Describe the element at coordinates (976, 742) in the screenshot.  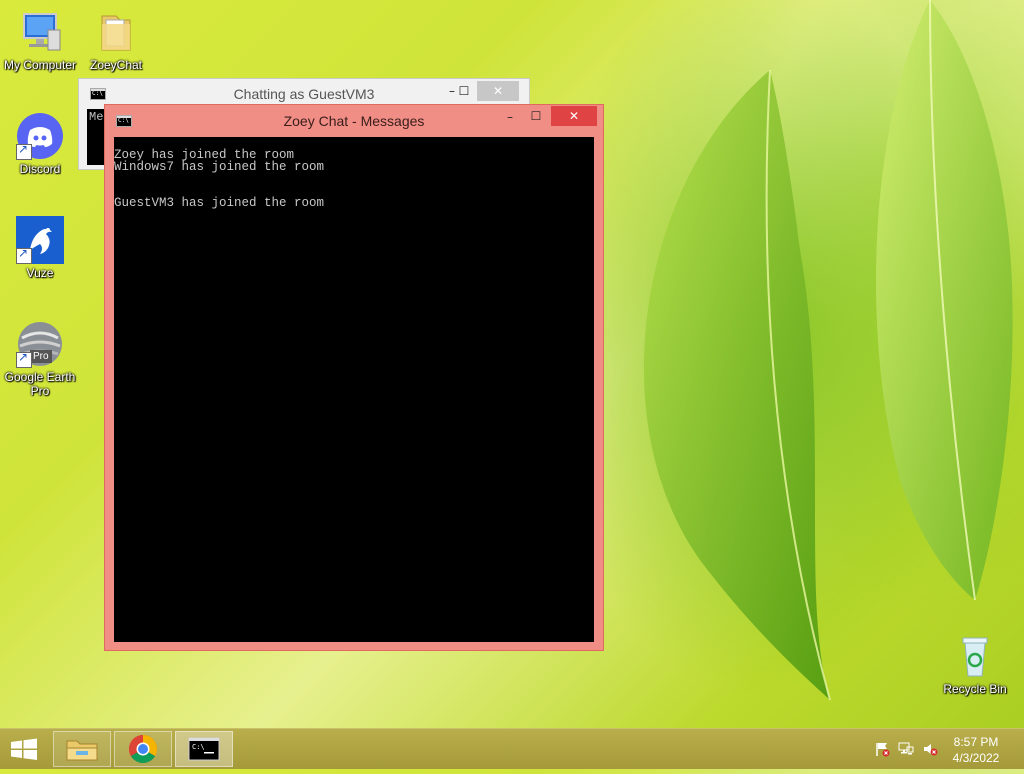
I see `clock-time: 8:57 PM` at that location.